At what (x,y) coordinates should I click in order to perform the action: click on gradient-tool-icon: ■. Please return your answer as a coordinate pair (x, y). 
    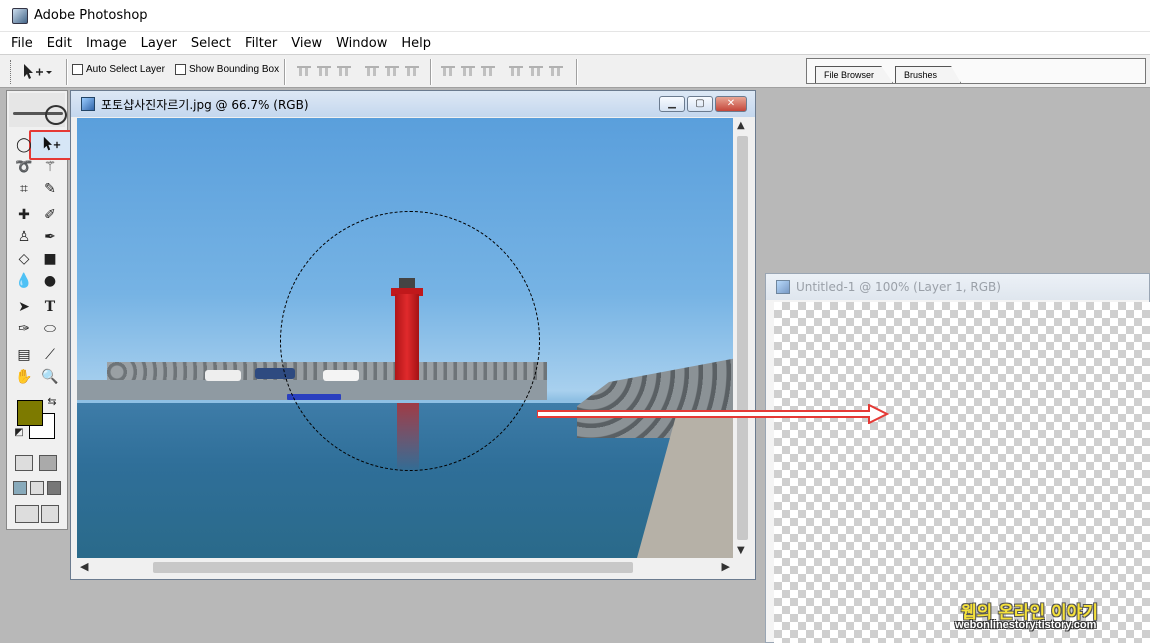
    Looking at the image, I should click on (50, 259).